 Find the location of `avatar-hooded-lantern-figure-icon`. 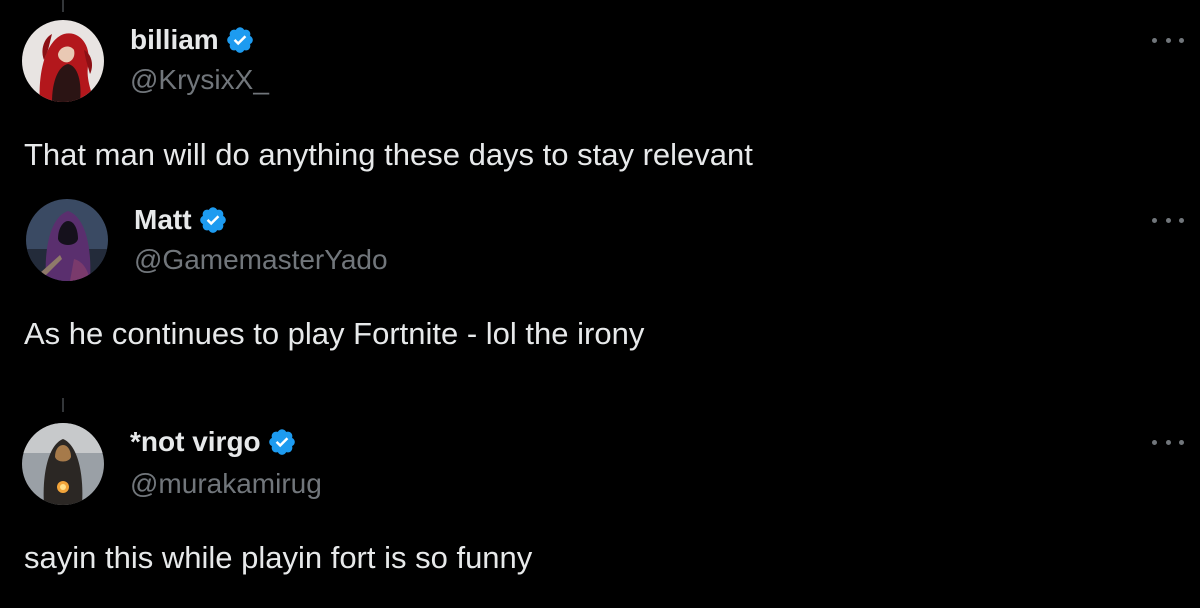

avatar-hooded-lantern-figure-icon is located at coordinates (63, 464).